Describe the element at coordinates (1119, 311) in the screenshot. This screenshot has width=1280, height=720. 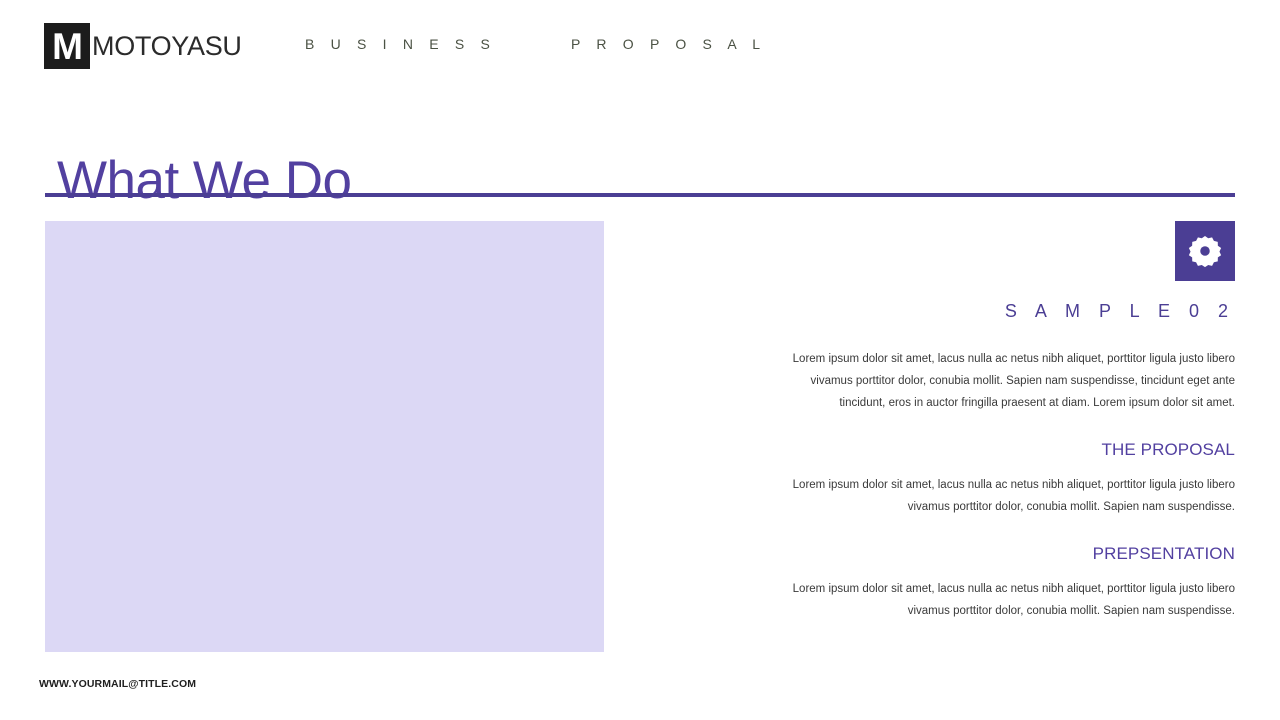
I see `section-eyebrow: S A M P L E 0 2` at that location.